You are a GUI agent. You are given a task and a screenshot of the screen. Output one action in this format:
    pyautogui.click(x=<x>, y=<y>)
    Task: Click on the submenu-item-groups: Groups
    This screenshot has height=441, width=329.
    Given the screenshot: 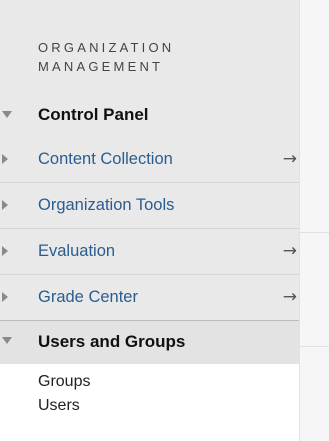 What is the action you would take?
    pyautogui.click(x=168, y=382)
    